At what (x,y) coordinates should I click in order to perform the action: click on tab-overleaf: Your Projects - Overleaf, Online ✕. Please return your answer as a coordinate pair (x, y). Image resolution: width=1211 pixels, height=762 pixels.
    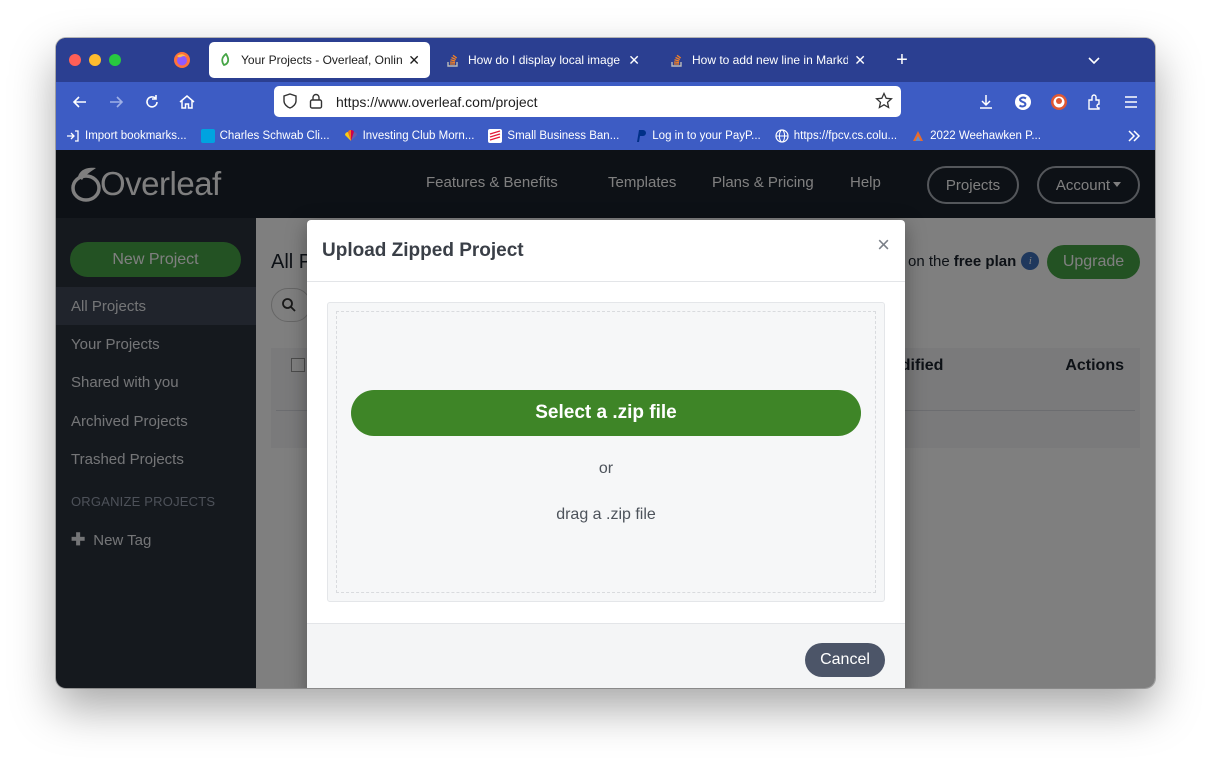
    Looking at the image, I should click on (319, 60).